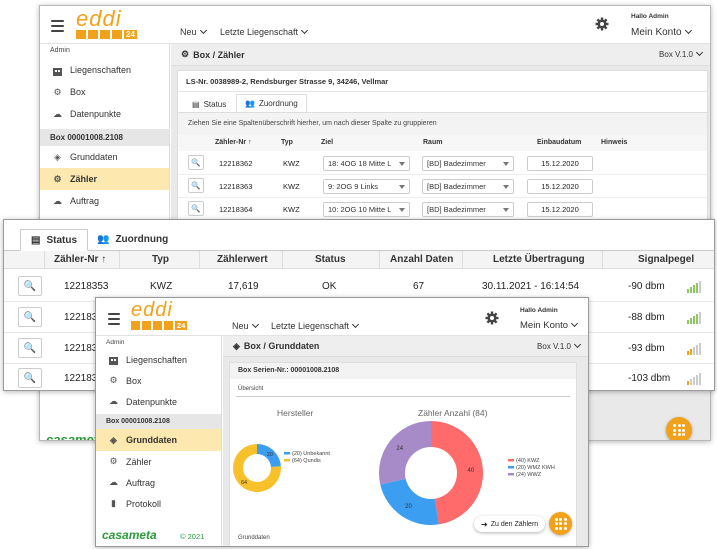 This screenshot has width=717, height=549. I want to click on col-zaehlerwert: Zählerwert, so click(242, 259).